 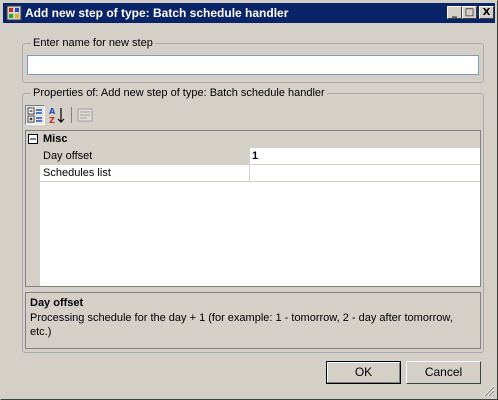 What do you see at coordinates (33, 139) in the screenshot?
I see `collapse-icon` at bounding box center [33, 139].